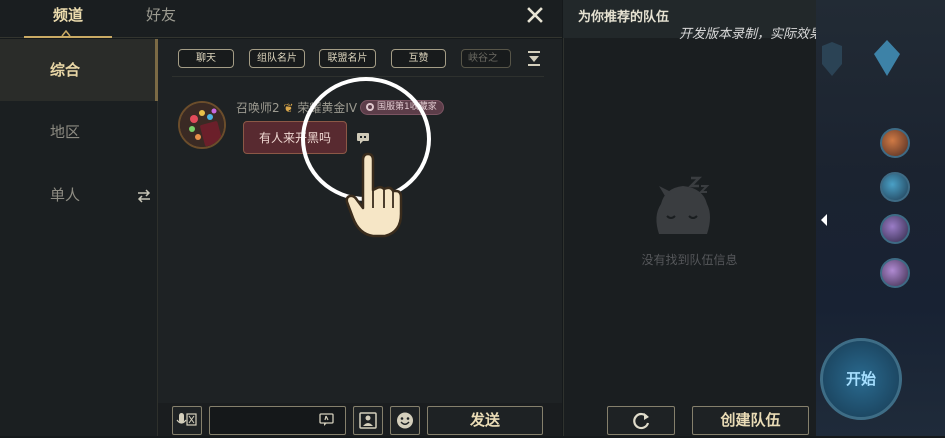  I want to click on voice-button, so click(187, 420).